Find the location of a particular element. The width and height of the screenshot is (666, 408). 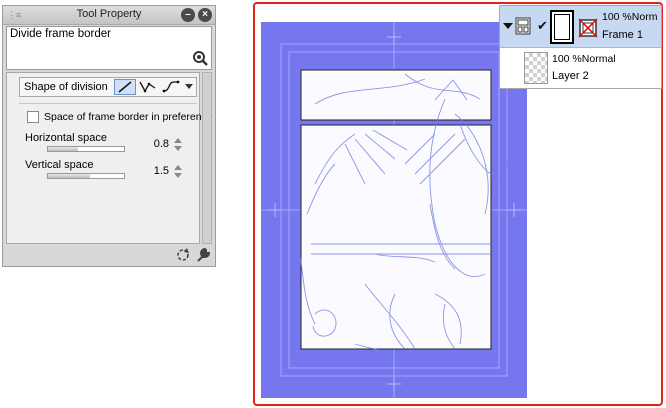

reset-icon is located at coordinates (183, 255).